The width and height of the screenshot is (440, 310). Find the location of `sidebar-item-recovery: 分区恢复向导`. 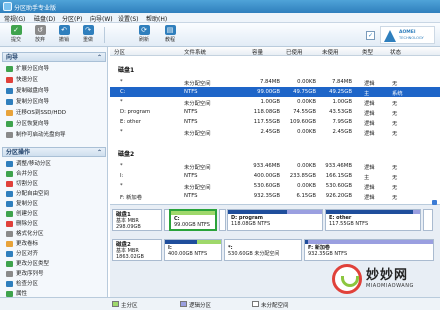

sidebar-item-recovery: 分区恢复向导 is located at coordinates (55, 124).